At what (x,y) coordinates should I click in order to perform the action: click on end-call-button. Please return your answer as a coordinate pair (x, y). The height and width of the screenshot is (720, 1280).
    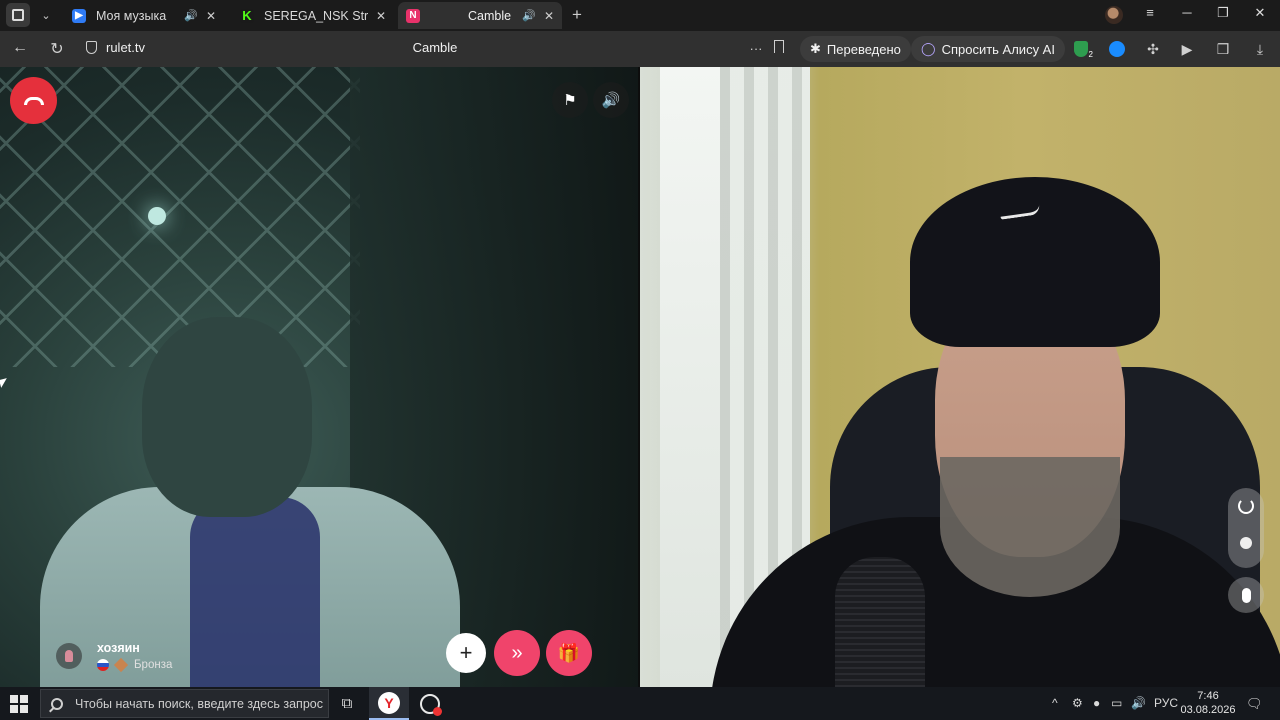
    Looking at the image, I should click on (33, 100).